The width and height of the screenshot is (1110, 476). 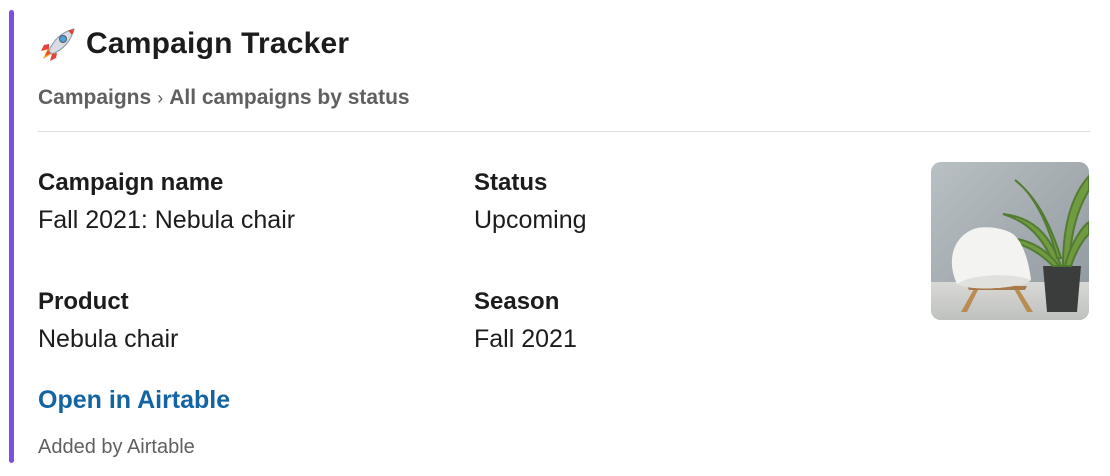 I want to click on field-value: Upcoming, so click(x=530, y=220).